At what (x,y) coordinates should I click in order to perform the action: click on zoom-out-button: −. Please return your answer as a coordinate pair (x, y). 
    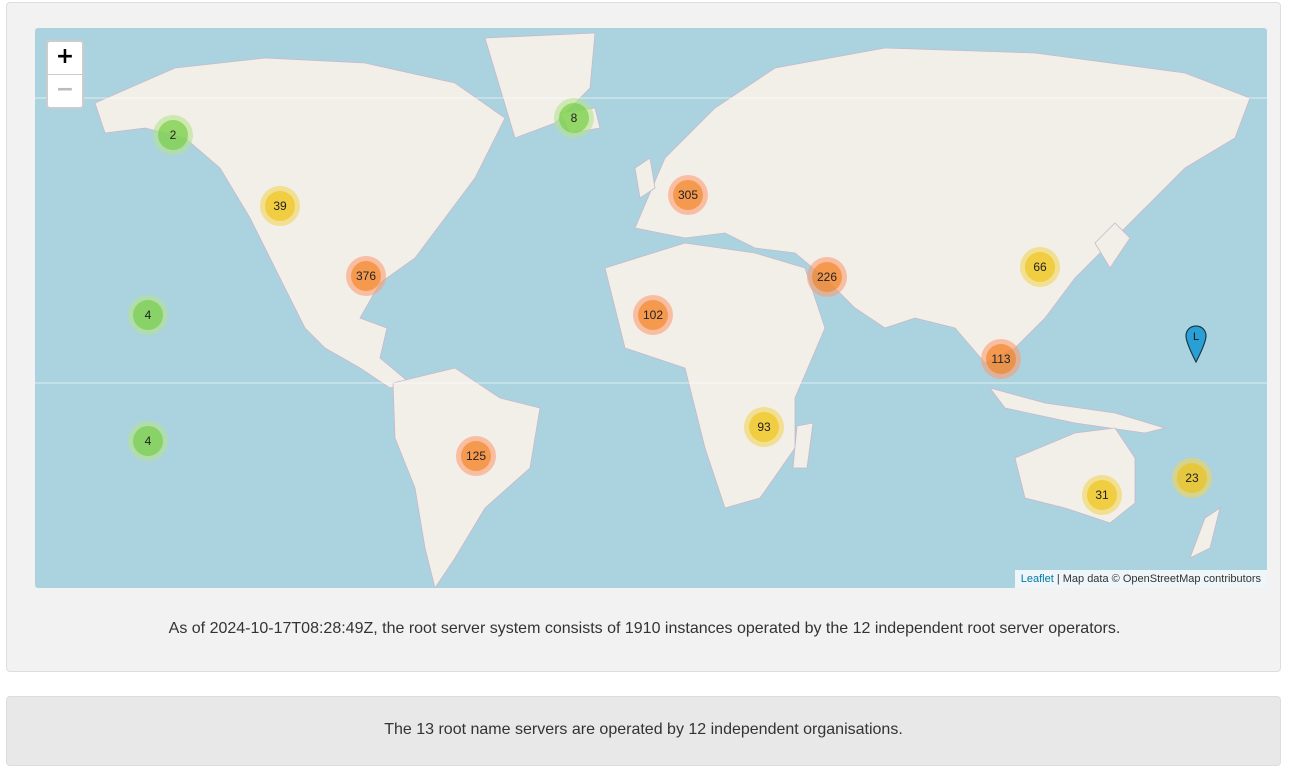
    Looking at the image, I should click on (65, 90).